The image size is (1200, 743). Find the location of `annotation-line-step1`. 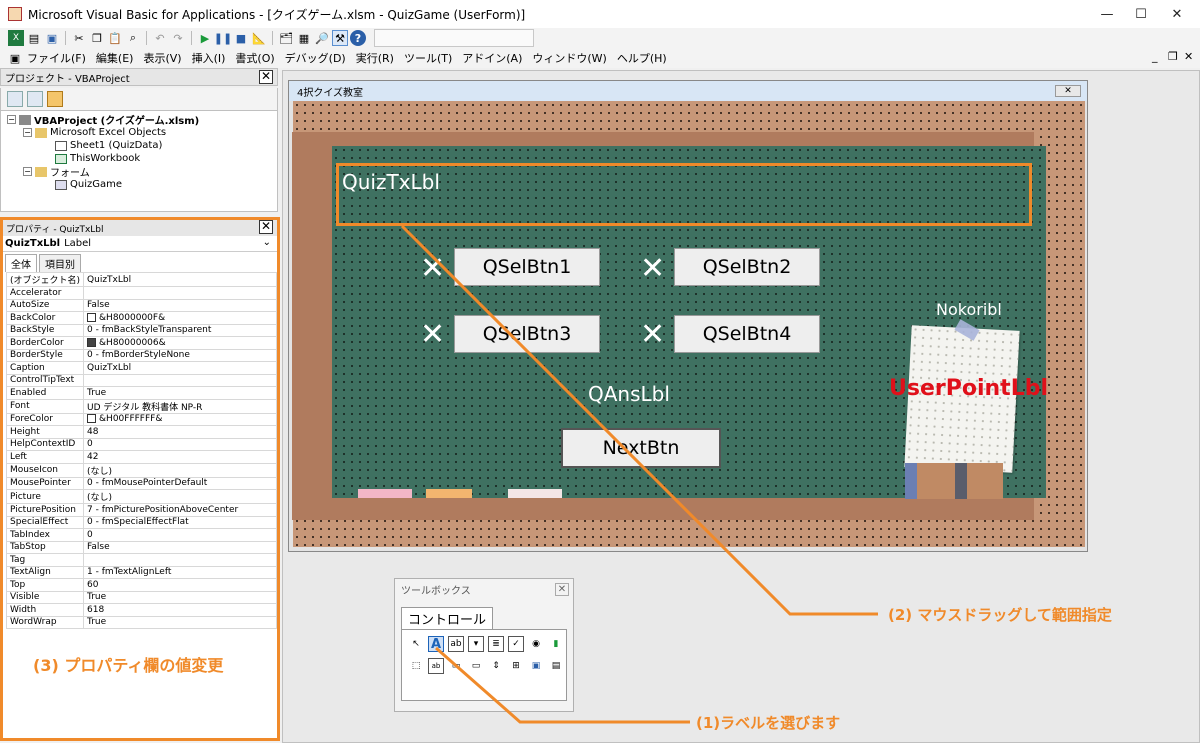

annotation-line-step1 is located at coordinates (562, 685).